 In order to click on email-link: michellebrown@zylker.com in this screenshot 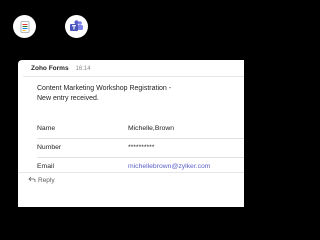, I will do `click(169, 166)`.